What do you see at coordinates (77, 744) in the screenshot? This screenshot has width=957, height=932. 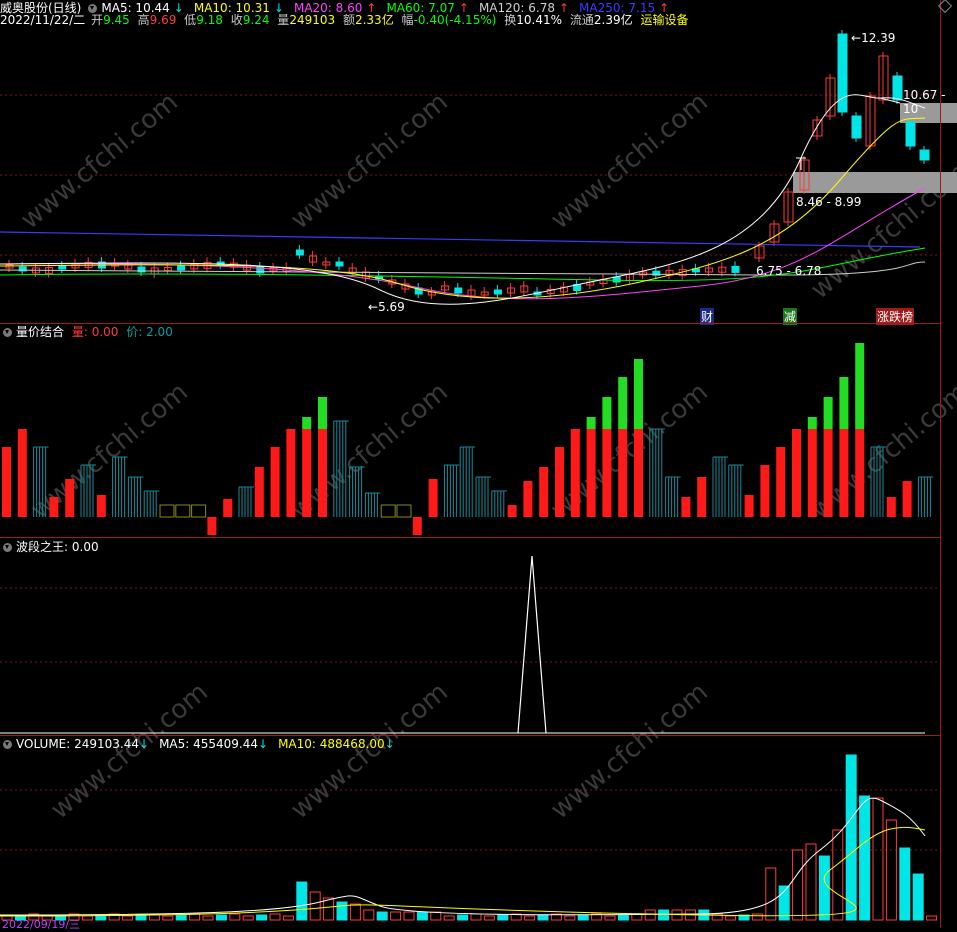 I see `volume-label: VOLUME: 249103.44` at bounding box center [77, 744].